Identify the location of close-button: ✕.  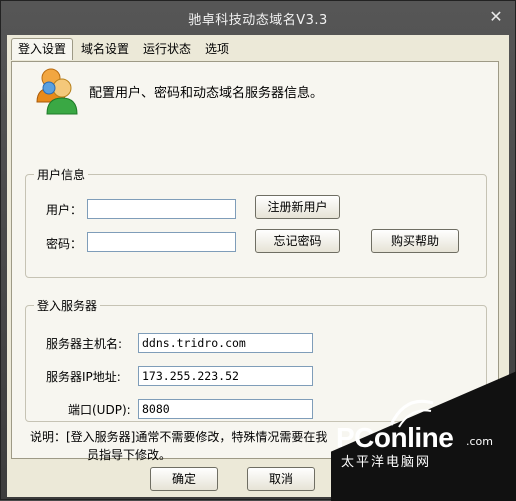
(496, 17).